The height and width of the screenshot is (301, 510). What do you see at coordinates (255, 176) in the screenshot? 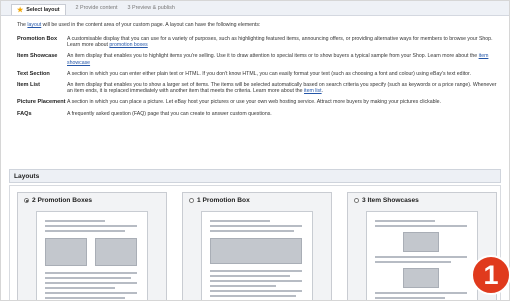
I see `layouts-heading: Layouts` at bounding box center [255, 176].